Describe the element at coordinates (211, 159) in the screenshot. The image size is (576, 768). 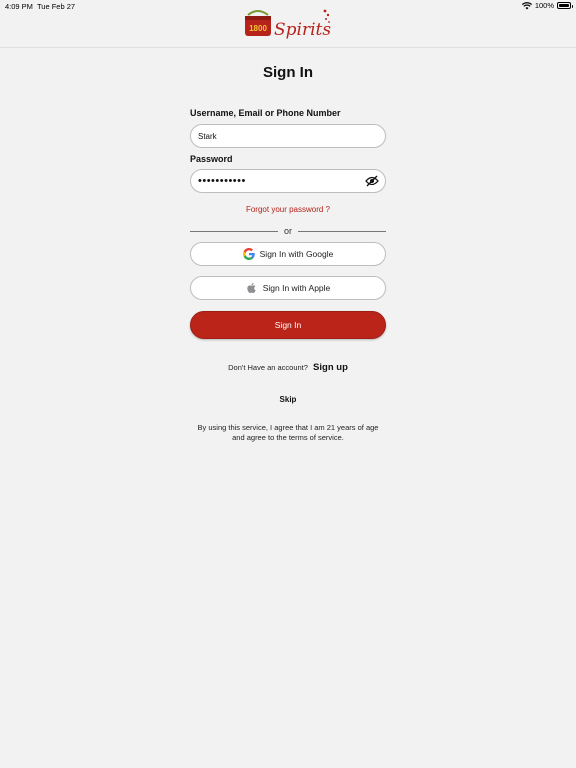
I see `password-label: Password` at that location.